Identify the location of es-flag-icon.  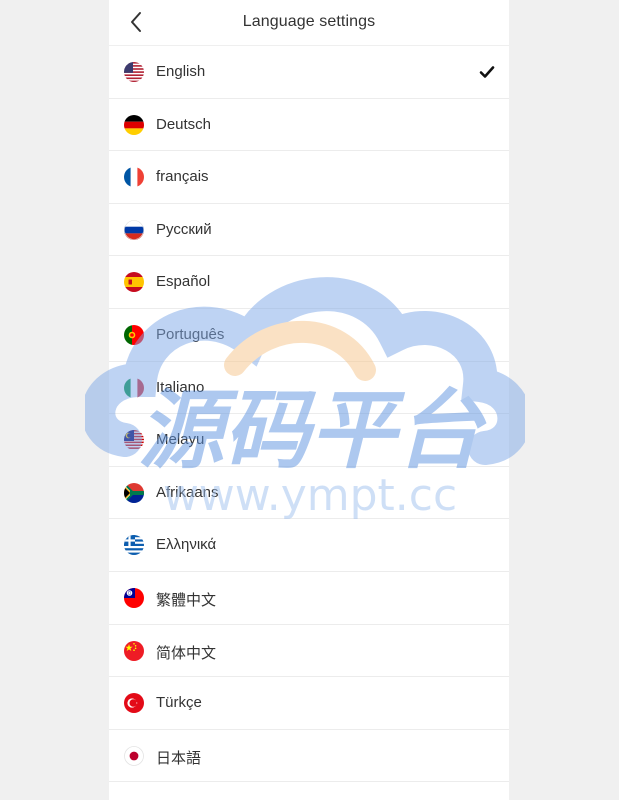
(134, 282).